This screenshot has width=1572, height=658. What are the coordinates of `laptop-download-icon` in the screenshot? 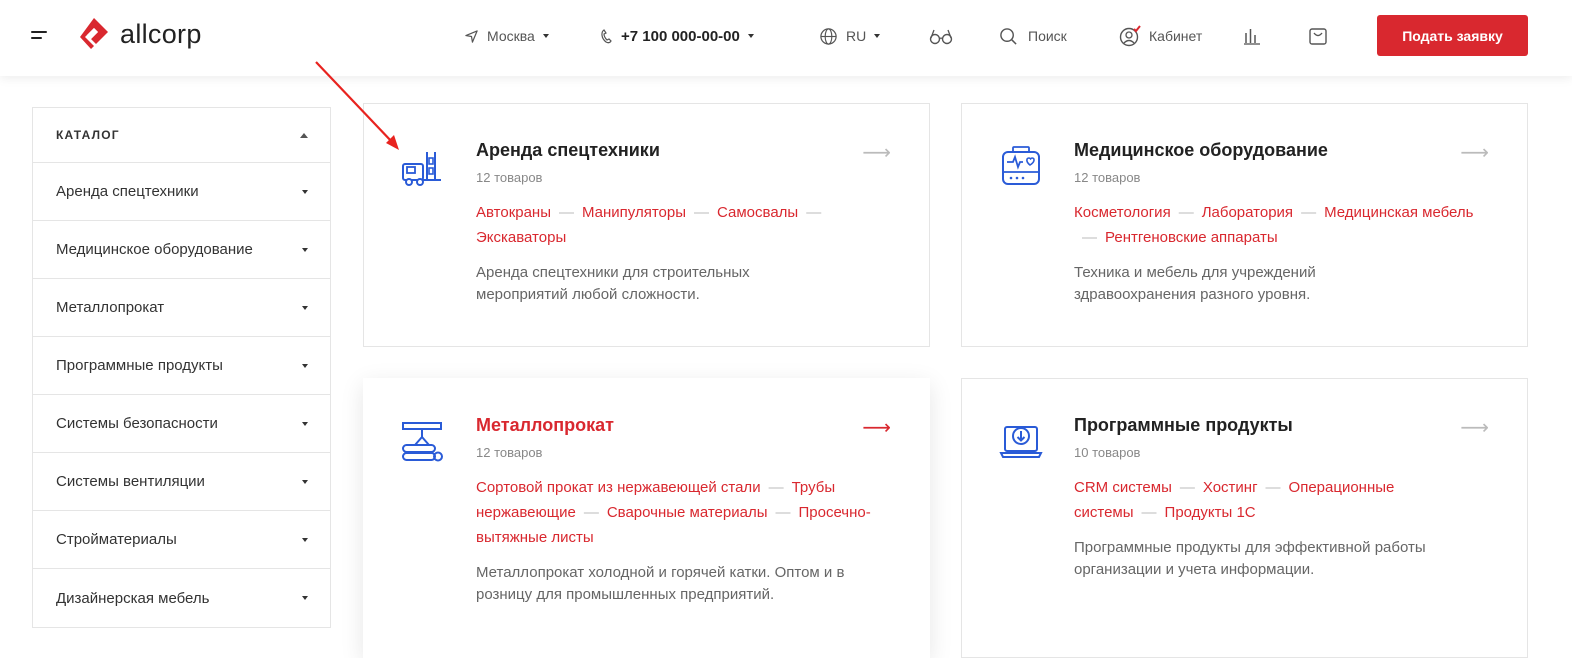 It's located at (1021, 442).